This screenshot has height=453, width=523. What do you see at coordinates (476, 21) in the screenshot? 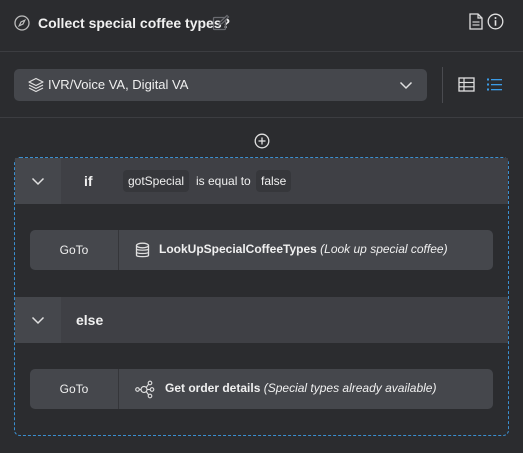
I see `document-icon` at bounding box center [476, 21].